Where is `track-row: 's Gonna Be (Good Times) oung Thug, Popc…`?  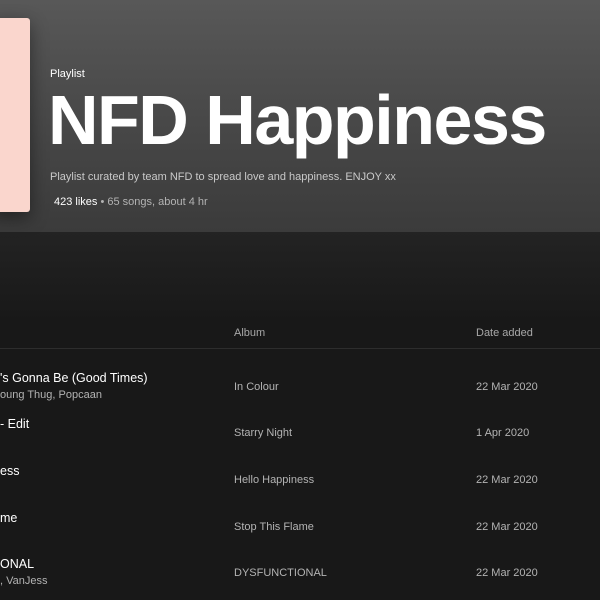
track-row: 's Gonna Be (Good Times) oung Thug, Popc… is located at coordinates (300, 394).